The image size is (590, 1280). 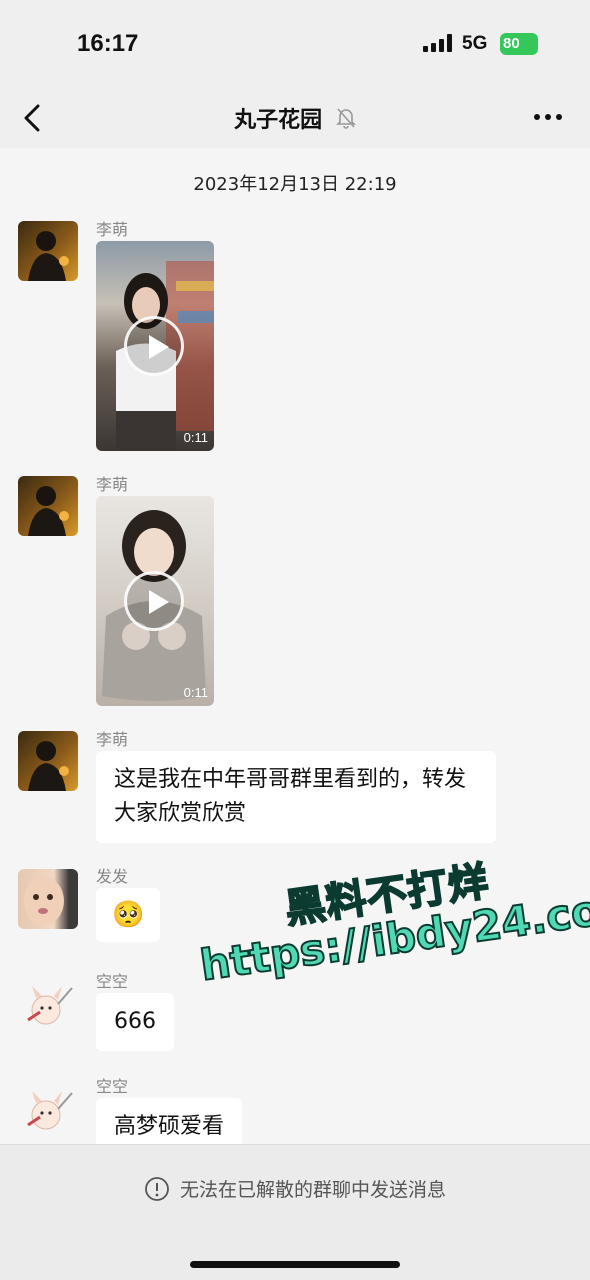 I want to click on home-indicator, so click(x=295, y=1264).